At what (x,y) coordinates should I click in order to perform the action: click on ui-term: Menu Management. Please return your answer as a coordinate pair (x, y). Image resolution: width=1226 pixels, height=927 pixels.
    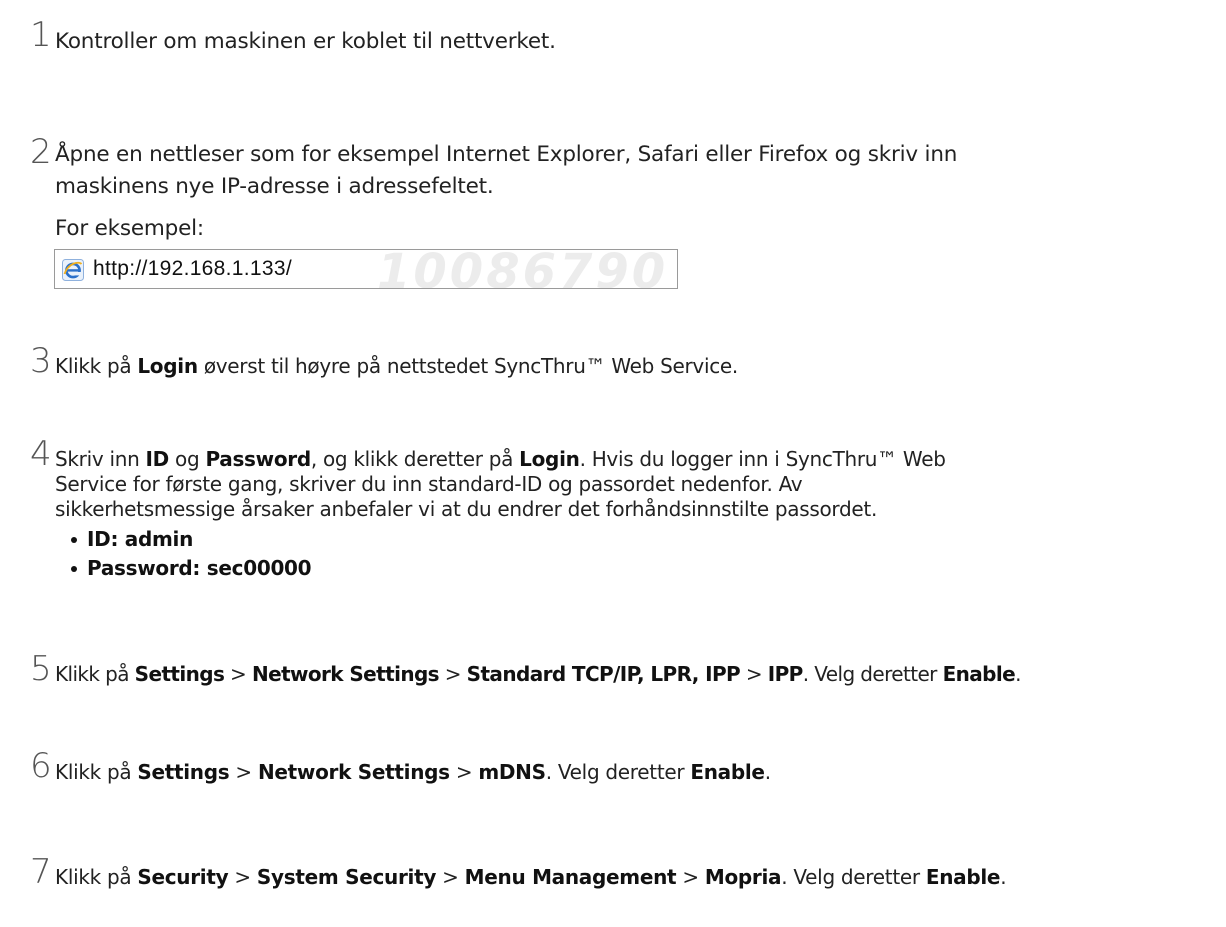
    Looking at the image, I should click on (570, 877).